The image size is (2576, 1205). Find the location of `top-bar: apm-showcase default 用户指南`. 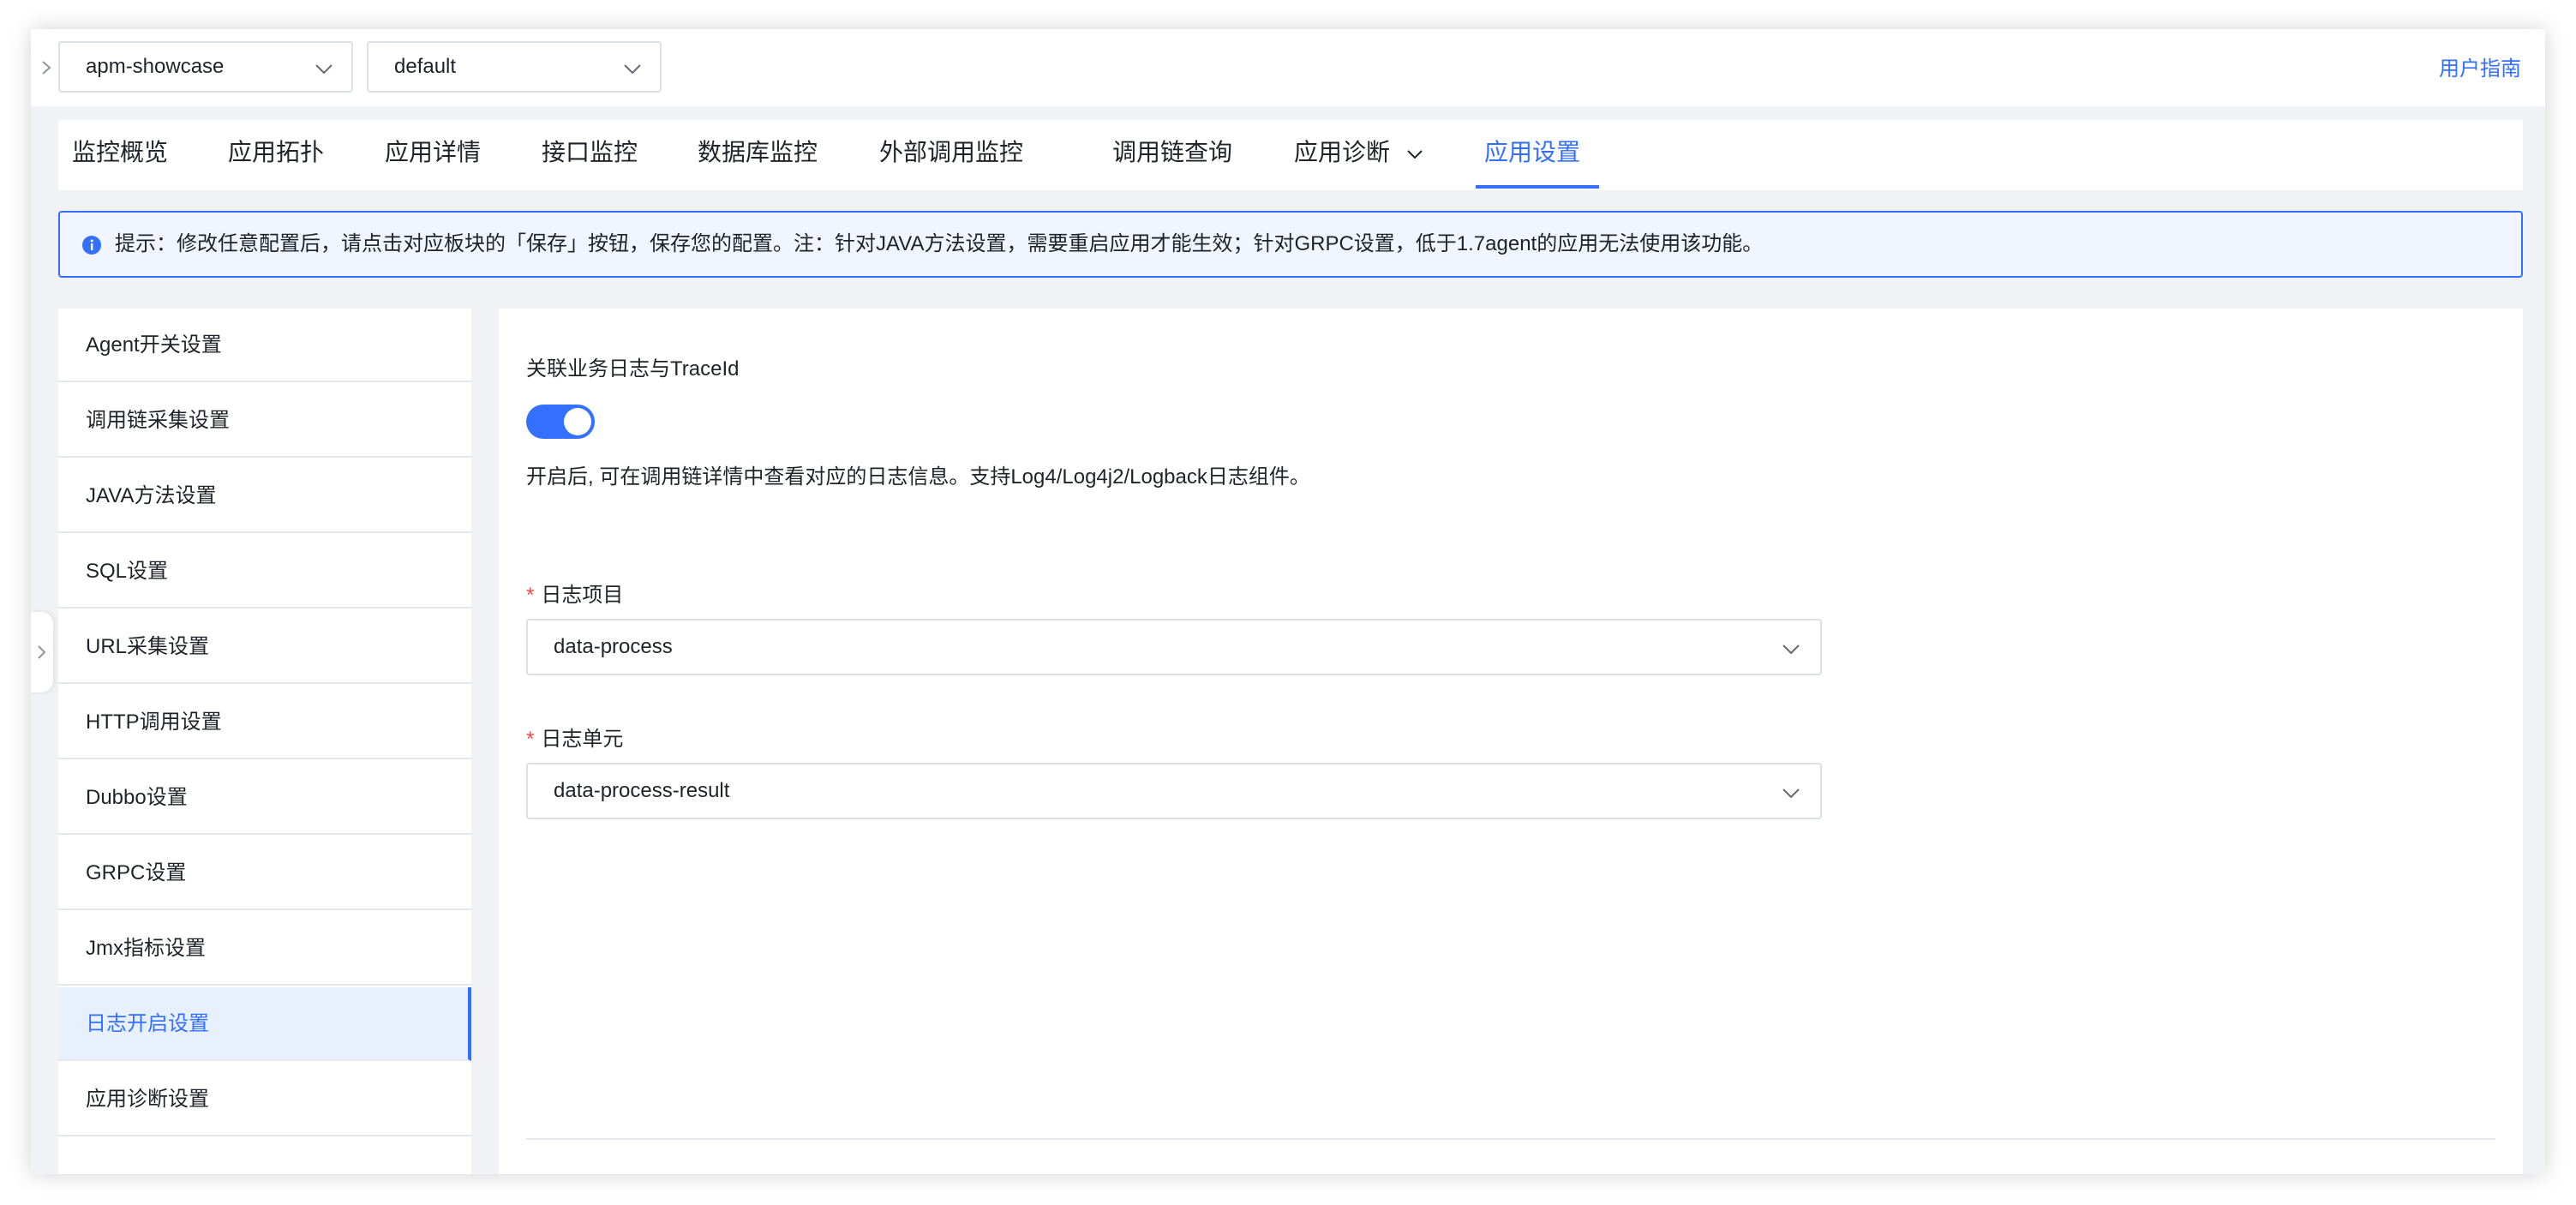

top-bar: apm-showcase default 用户指南 is located at coordinates (1288, 67).